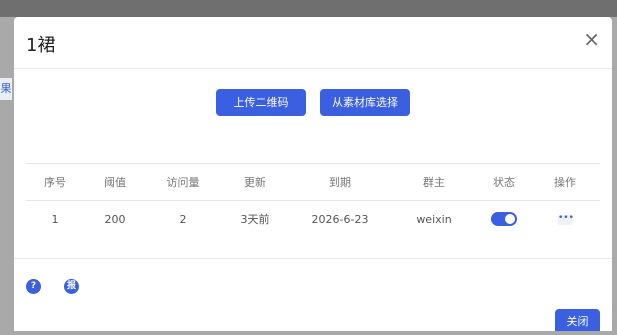 The image size is (617, 335). Describe the element at coordinates (308, 8) in the screenshot. I see `backdrop-strip` at that location.